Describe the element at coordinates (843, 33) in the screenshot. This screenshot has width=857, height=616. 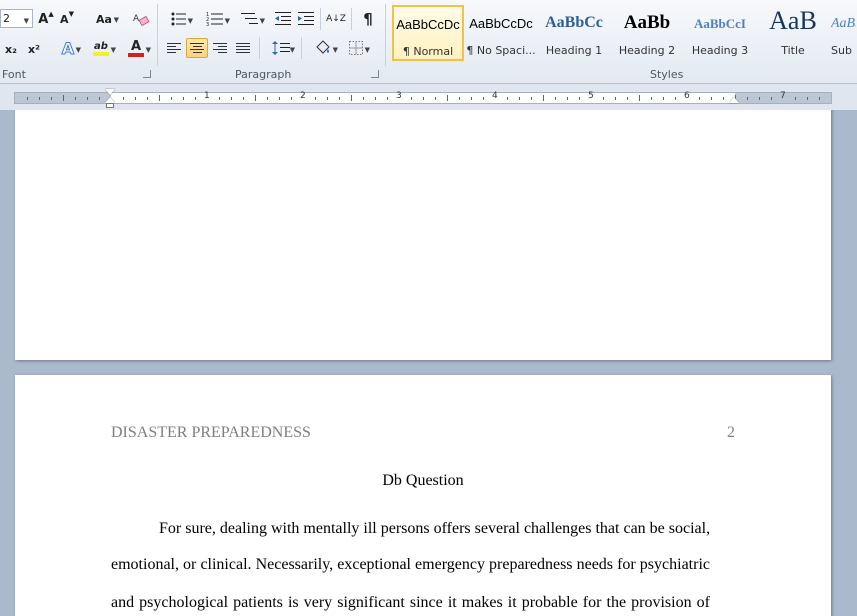
I see `style-subtitle: AaBb Sub` at that location.